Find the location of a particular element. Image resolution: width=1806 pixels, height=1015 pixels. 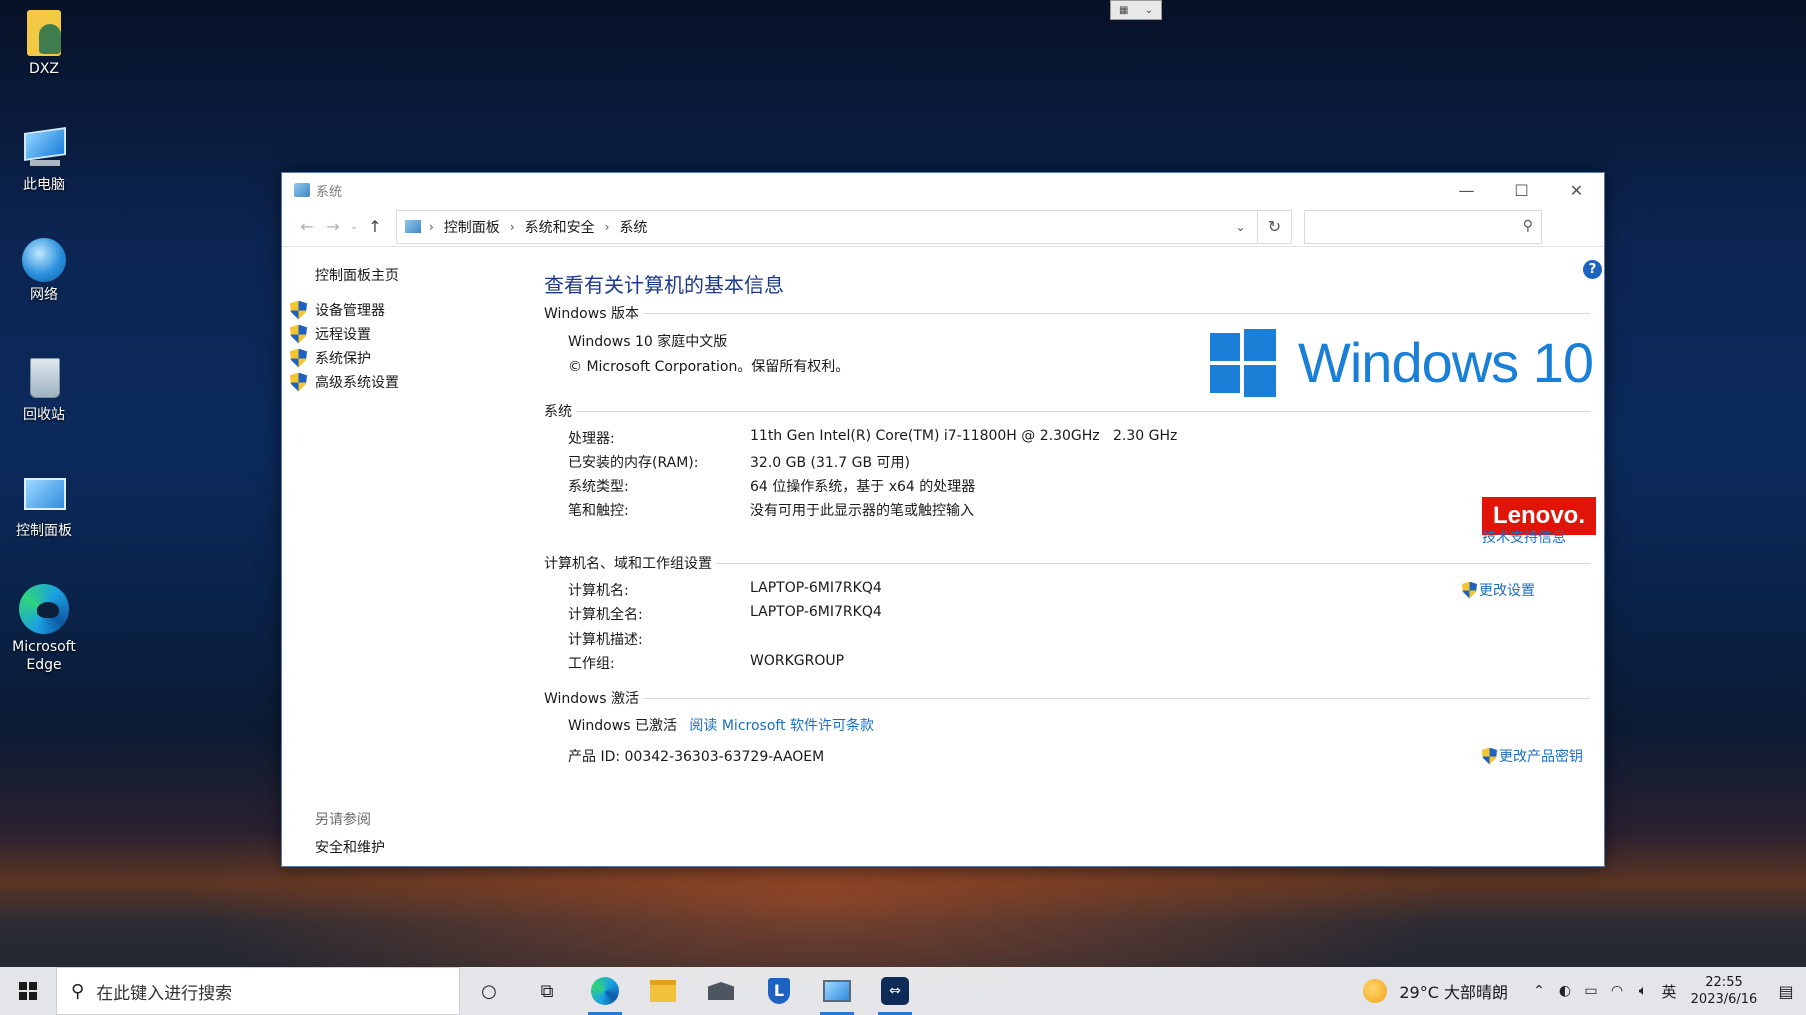

window-controls: — ☐ ✕ is located at coordinates (1521, 190).